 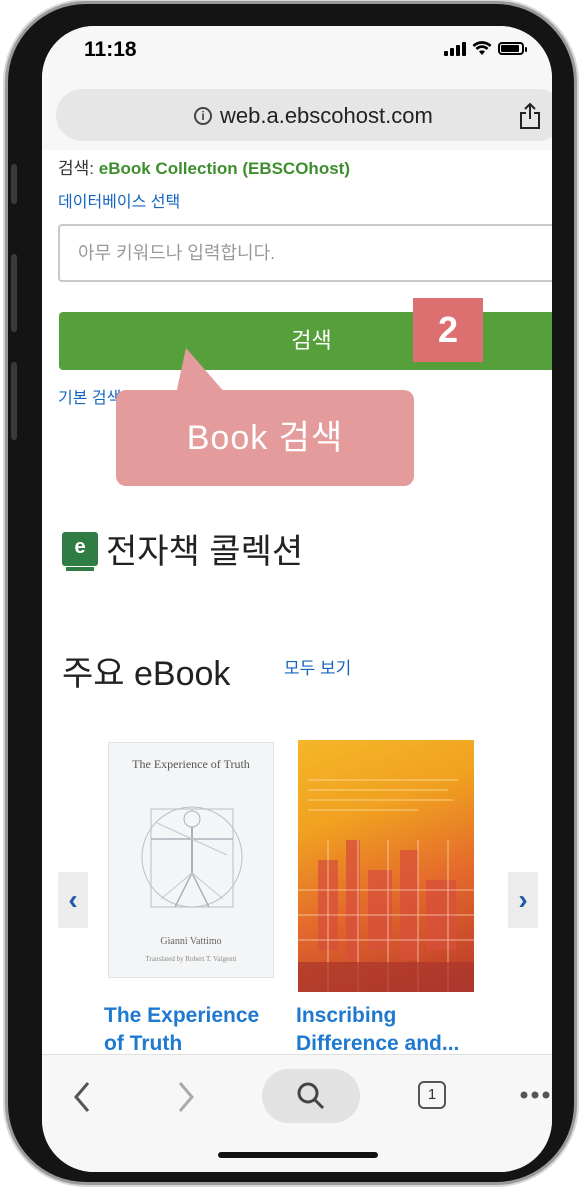 What do you see at coordinates (448, 330) in the screenshot?
I see `step-number-badge: 2` at bounding box center [448, 330].